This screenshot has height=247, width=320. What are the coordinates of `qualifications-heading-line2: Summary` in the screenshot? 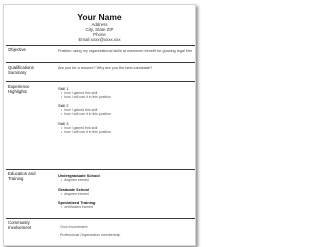 It's located at (17, 72).